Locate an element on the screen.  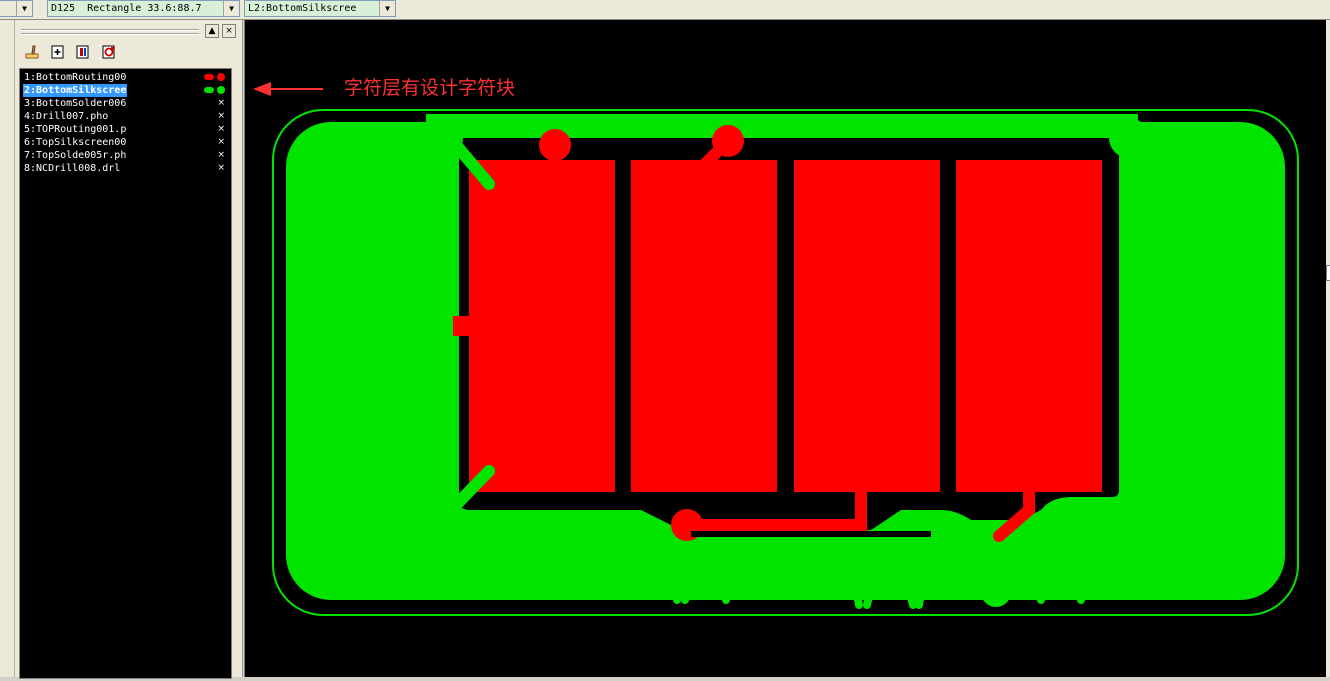
layer-item-label: 6:TopSilkscreen00 is located at coordinates (75, 142).